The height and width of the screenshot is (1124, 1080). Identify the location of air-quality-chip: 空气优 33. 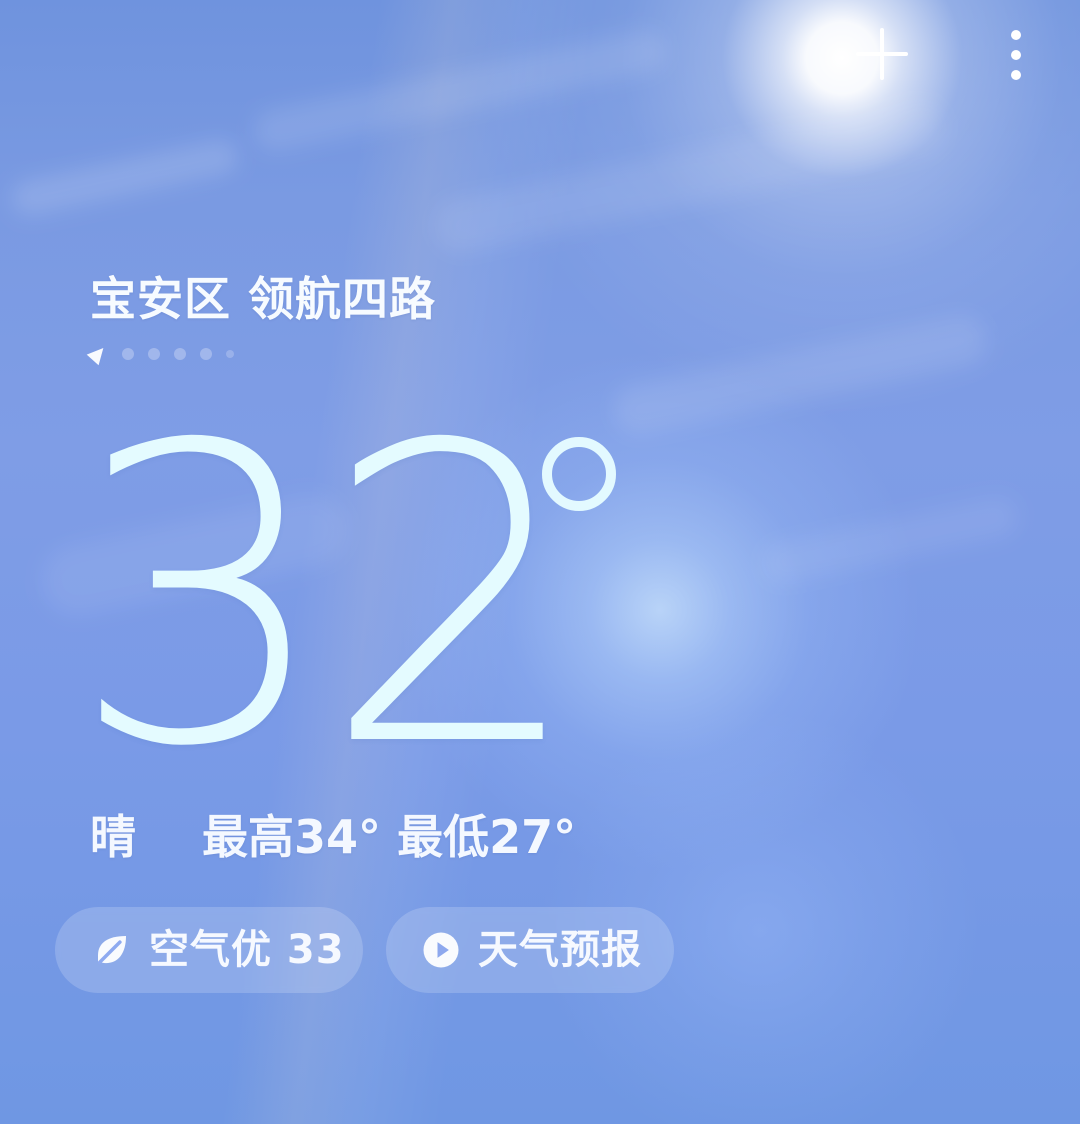
(209, 950).